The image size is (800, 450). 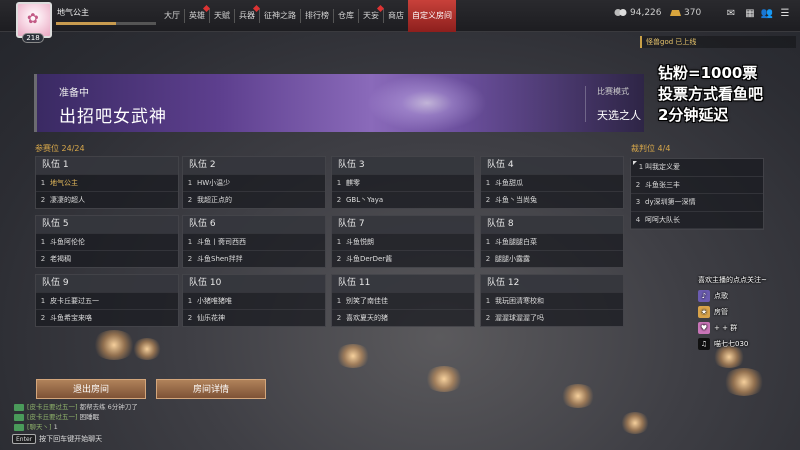 What do you see at coordinates (106, 23) in the screenshot?
I see `xp-bar` at bounding box center [106, 23].